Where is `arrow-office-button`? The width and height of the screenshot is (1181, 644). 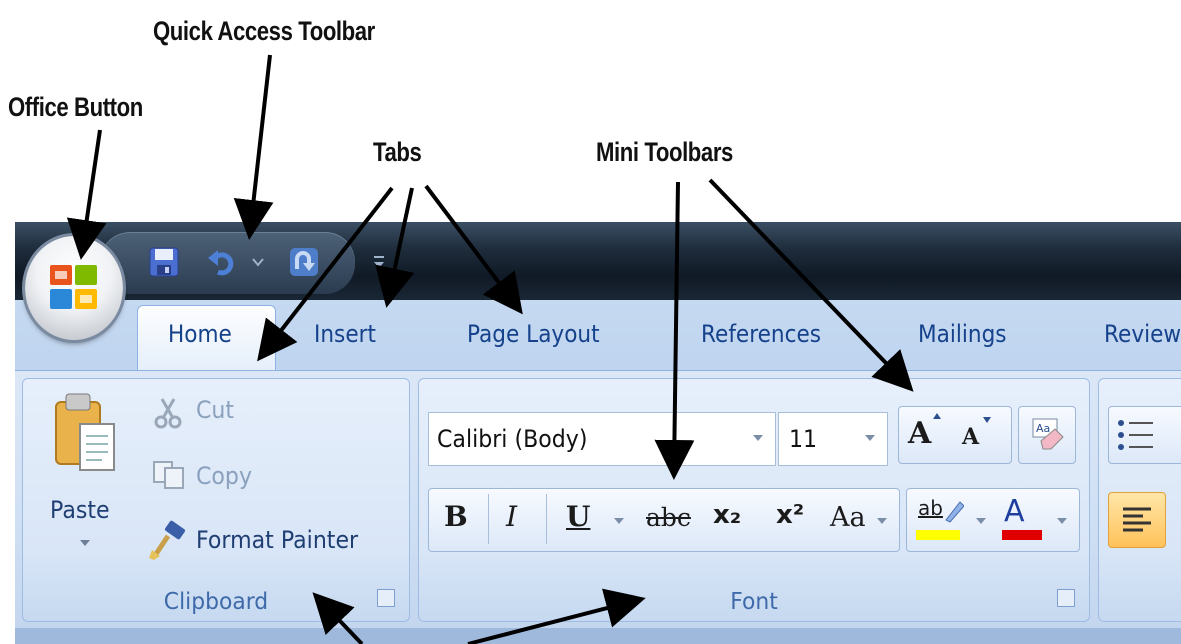 arrow-office-button is located at coordinates (86, 194).